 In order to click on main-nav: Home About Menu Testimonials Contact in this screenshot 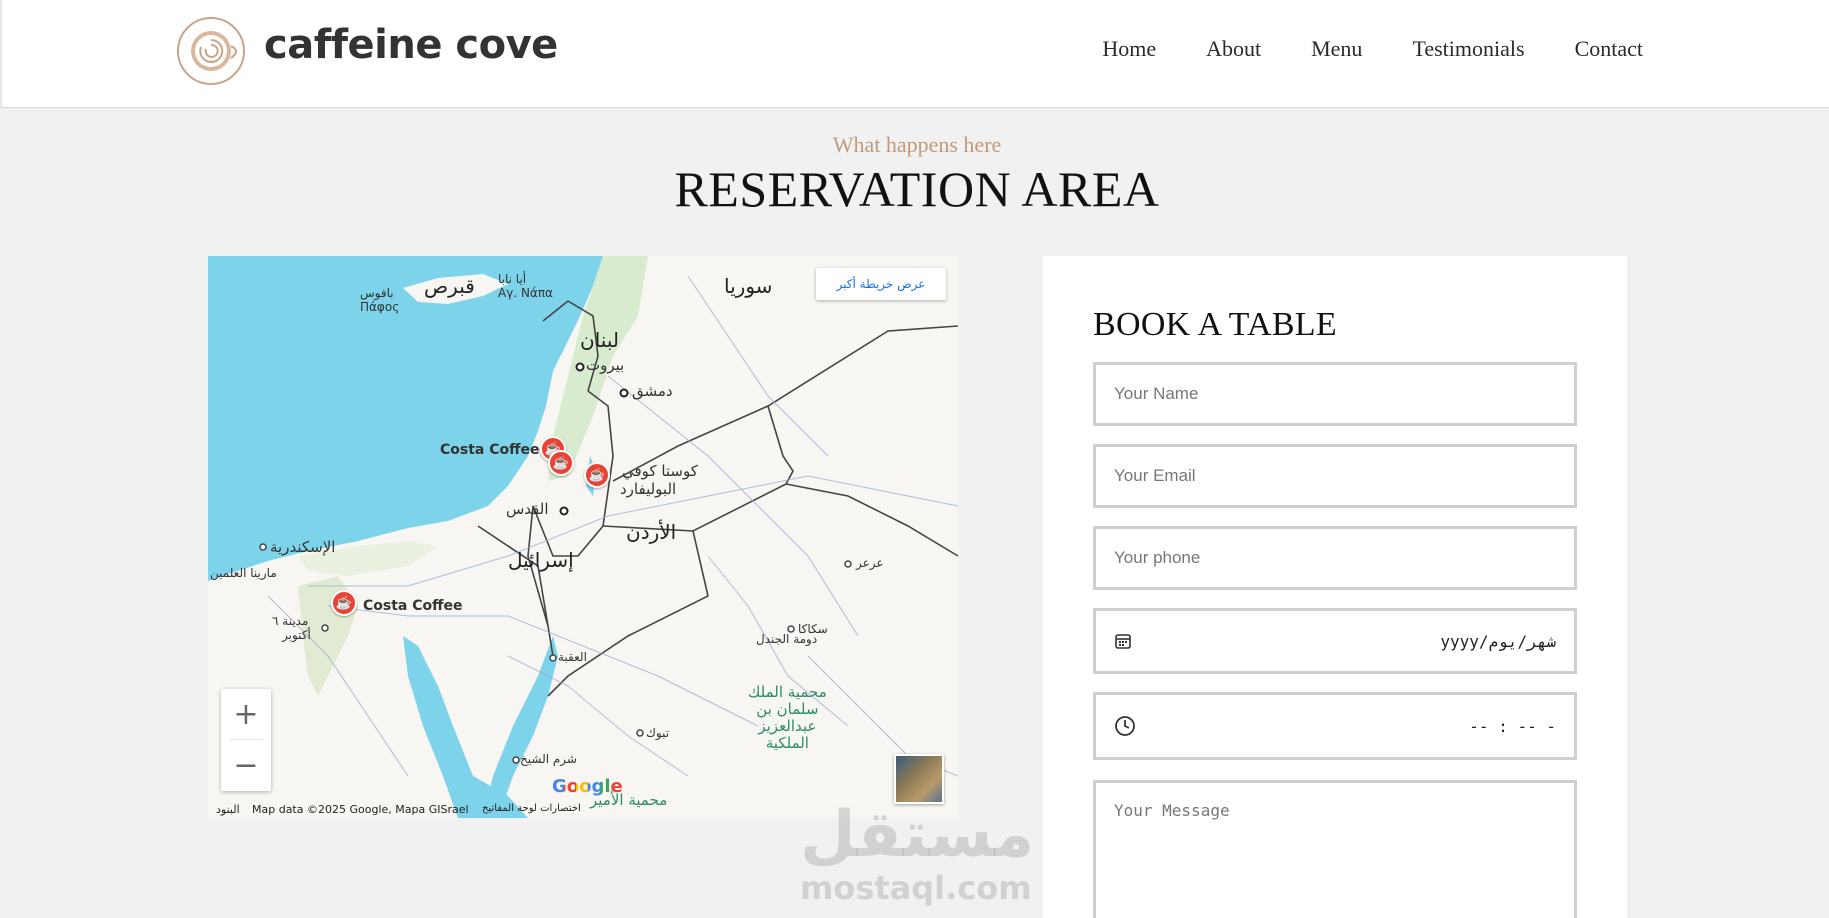, I will do `click(1372, 49)`.